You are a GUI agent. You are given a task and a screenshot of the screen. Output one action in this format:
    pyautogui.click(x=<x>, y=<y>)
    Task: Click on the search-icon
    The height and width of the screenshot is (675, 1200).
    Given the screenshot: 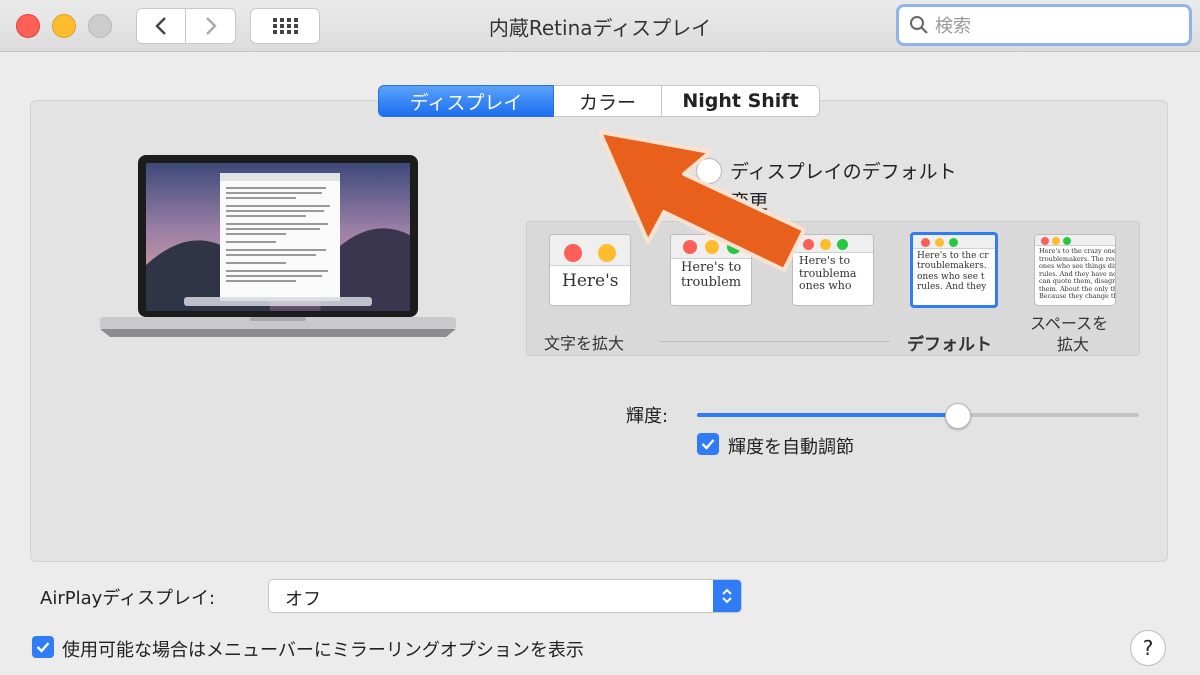 What is the action you would take?
    pyautogui.click(x=919, y=25)
    